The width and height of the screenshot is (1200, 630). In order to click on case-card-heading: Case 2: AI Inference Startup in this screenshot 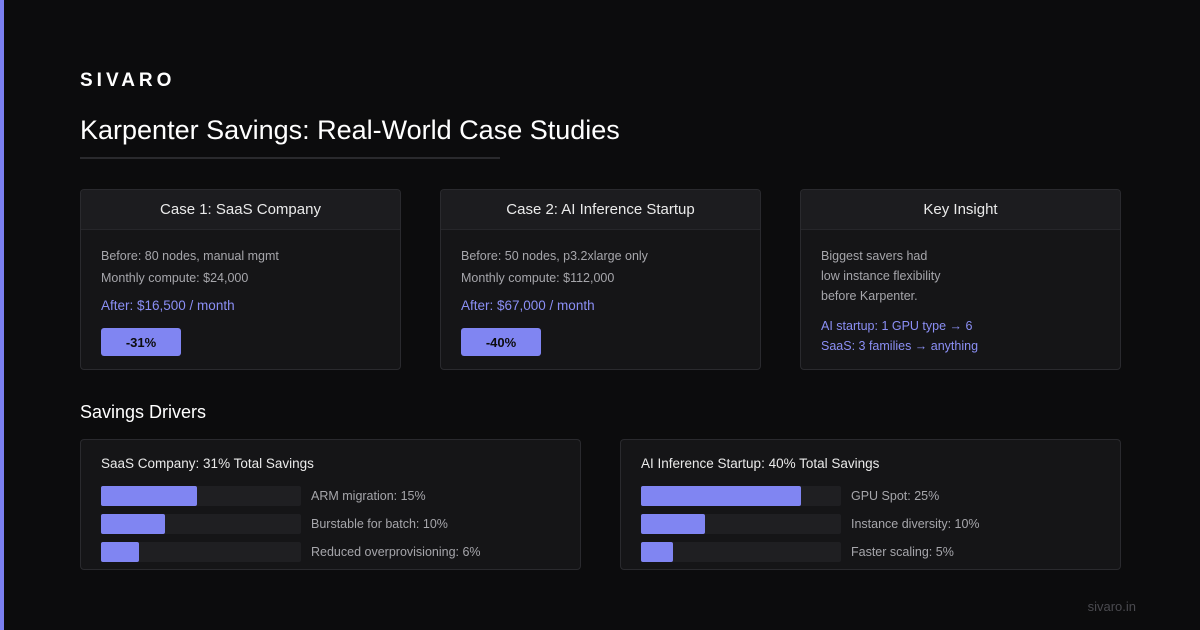, I will do `click(600, 210)`.